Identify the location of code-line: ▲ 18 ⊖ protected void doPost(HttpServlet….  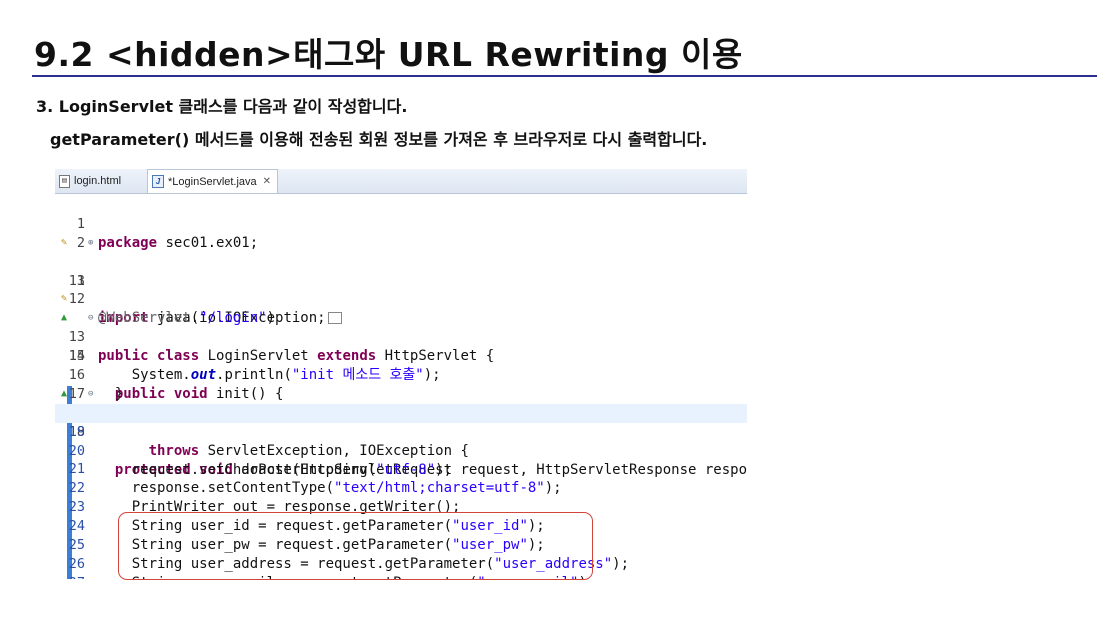
(401, 431).